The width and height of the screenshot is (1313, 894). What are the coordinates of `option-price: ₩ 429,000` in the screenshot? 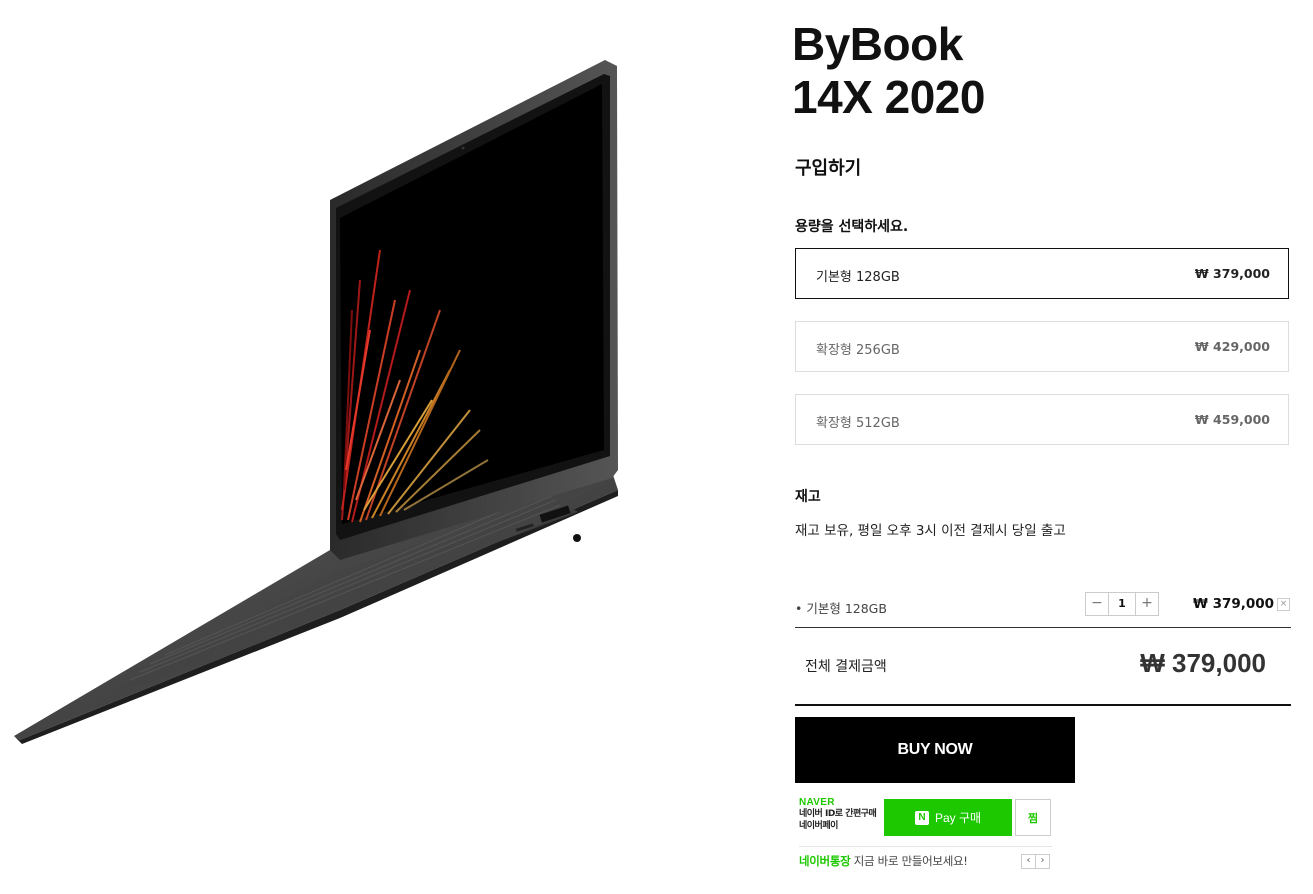 It's located at (1232, 346).